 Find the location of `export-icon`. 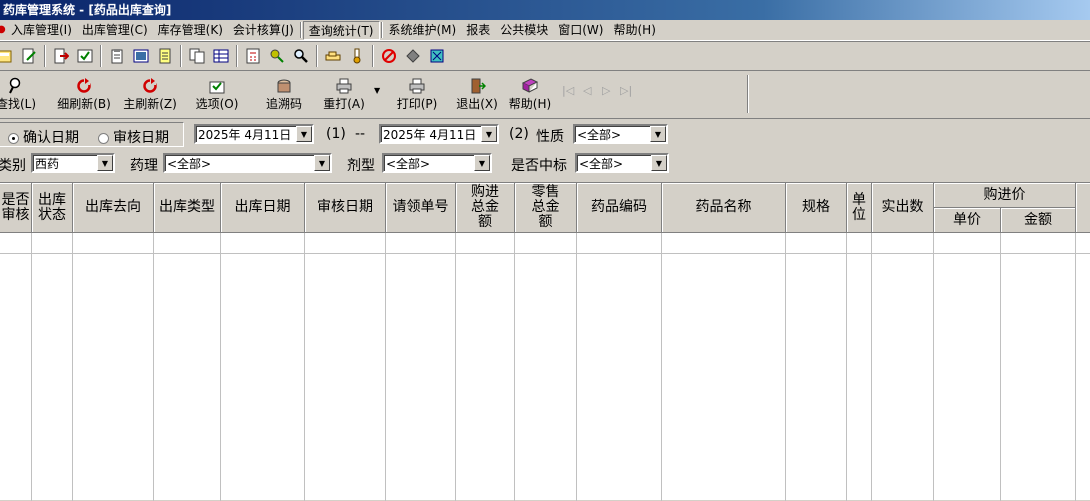

export-icon is located at coordinates (61, 56).